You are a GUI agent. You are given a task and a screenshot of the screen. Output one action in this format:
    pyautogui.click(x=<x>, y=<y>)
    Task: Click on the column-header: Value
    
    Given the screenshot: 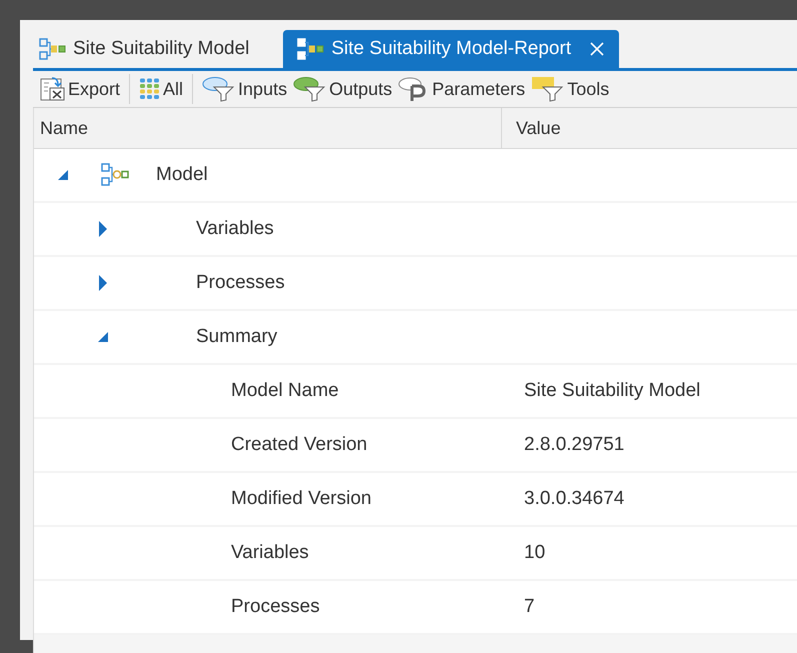 What is the action you would take?
    pyautogui.click(x=531, y=128)
    